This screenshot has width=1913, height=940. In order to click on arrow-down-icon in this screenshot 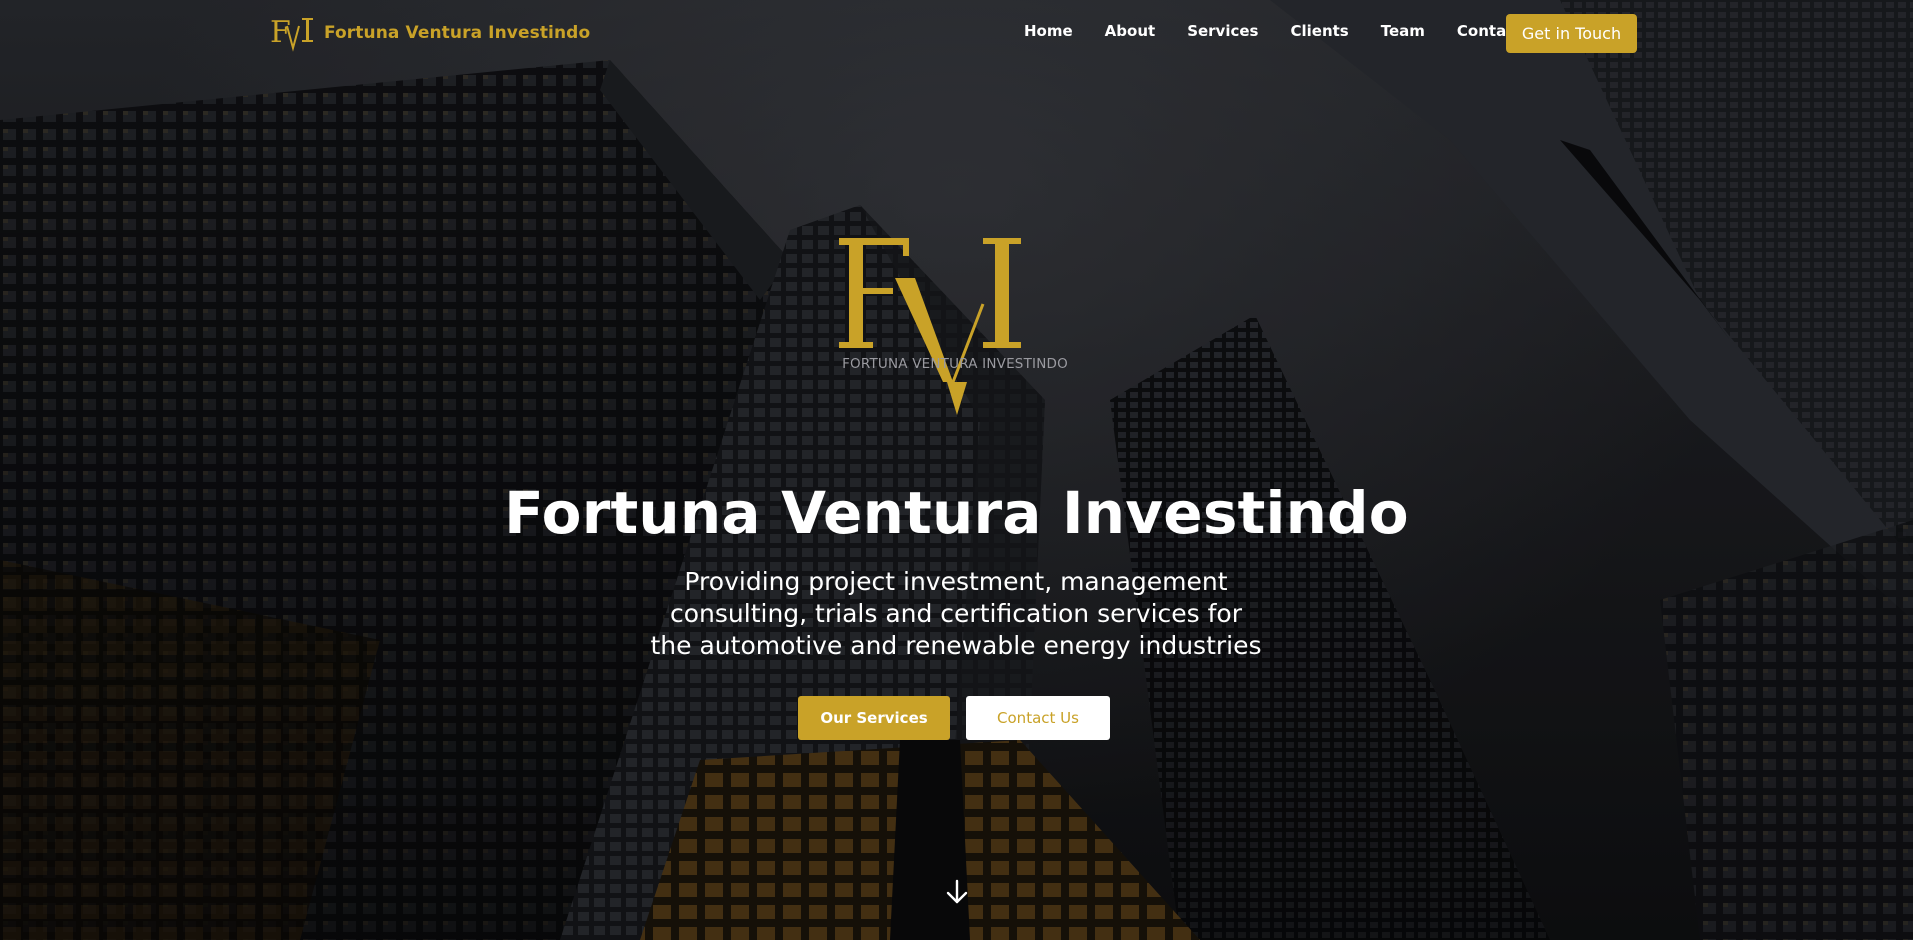, I will do `click(957, 891)`.